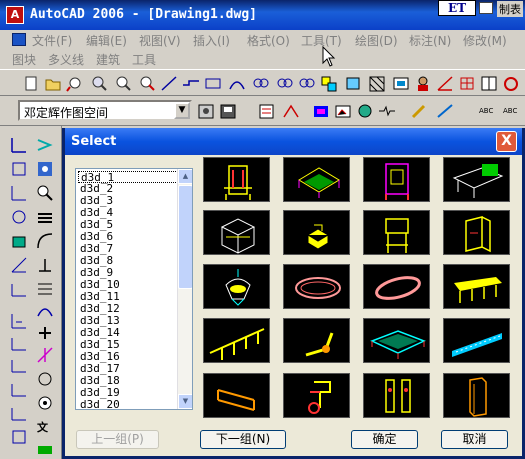  What do you see at coordinates (144, 59) in the screenshot?
I see `menu-tools-2: 工具` at bounding box center [144, 59].